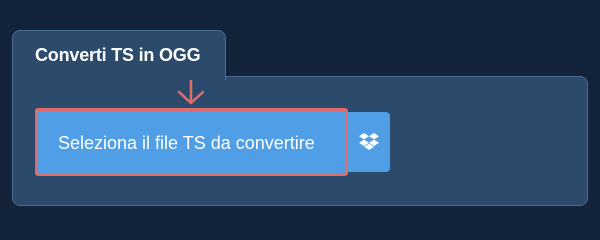 Image resolution: width=600 pixels, height=240 pixels. I want to click on arrow-down-icon, so click(191, 92).